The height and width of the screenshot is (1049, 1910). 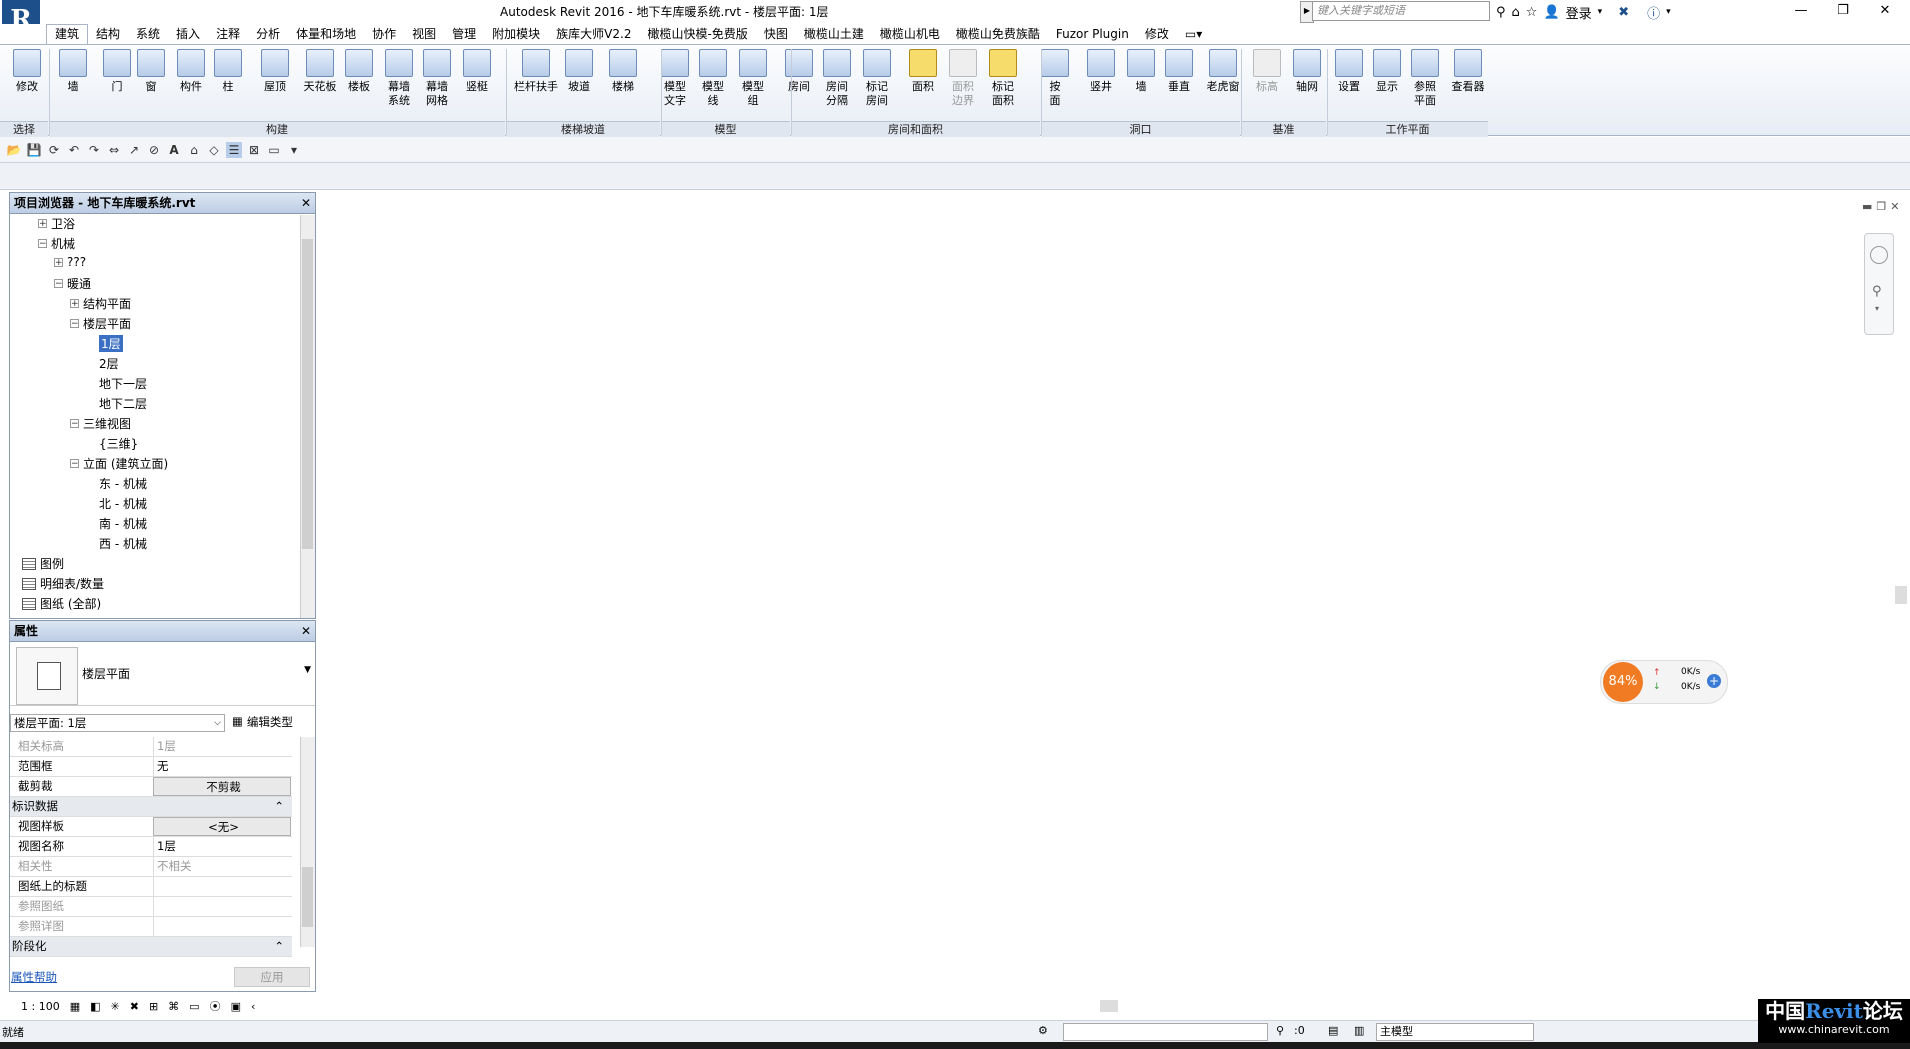 I want to click on ribbon-button-24: 按 面, so click(x=1055, y=78).